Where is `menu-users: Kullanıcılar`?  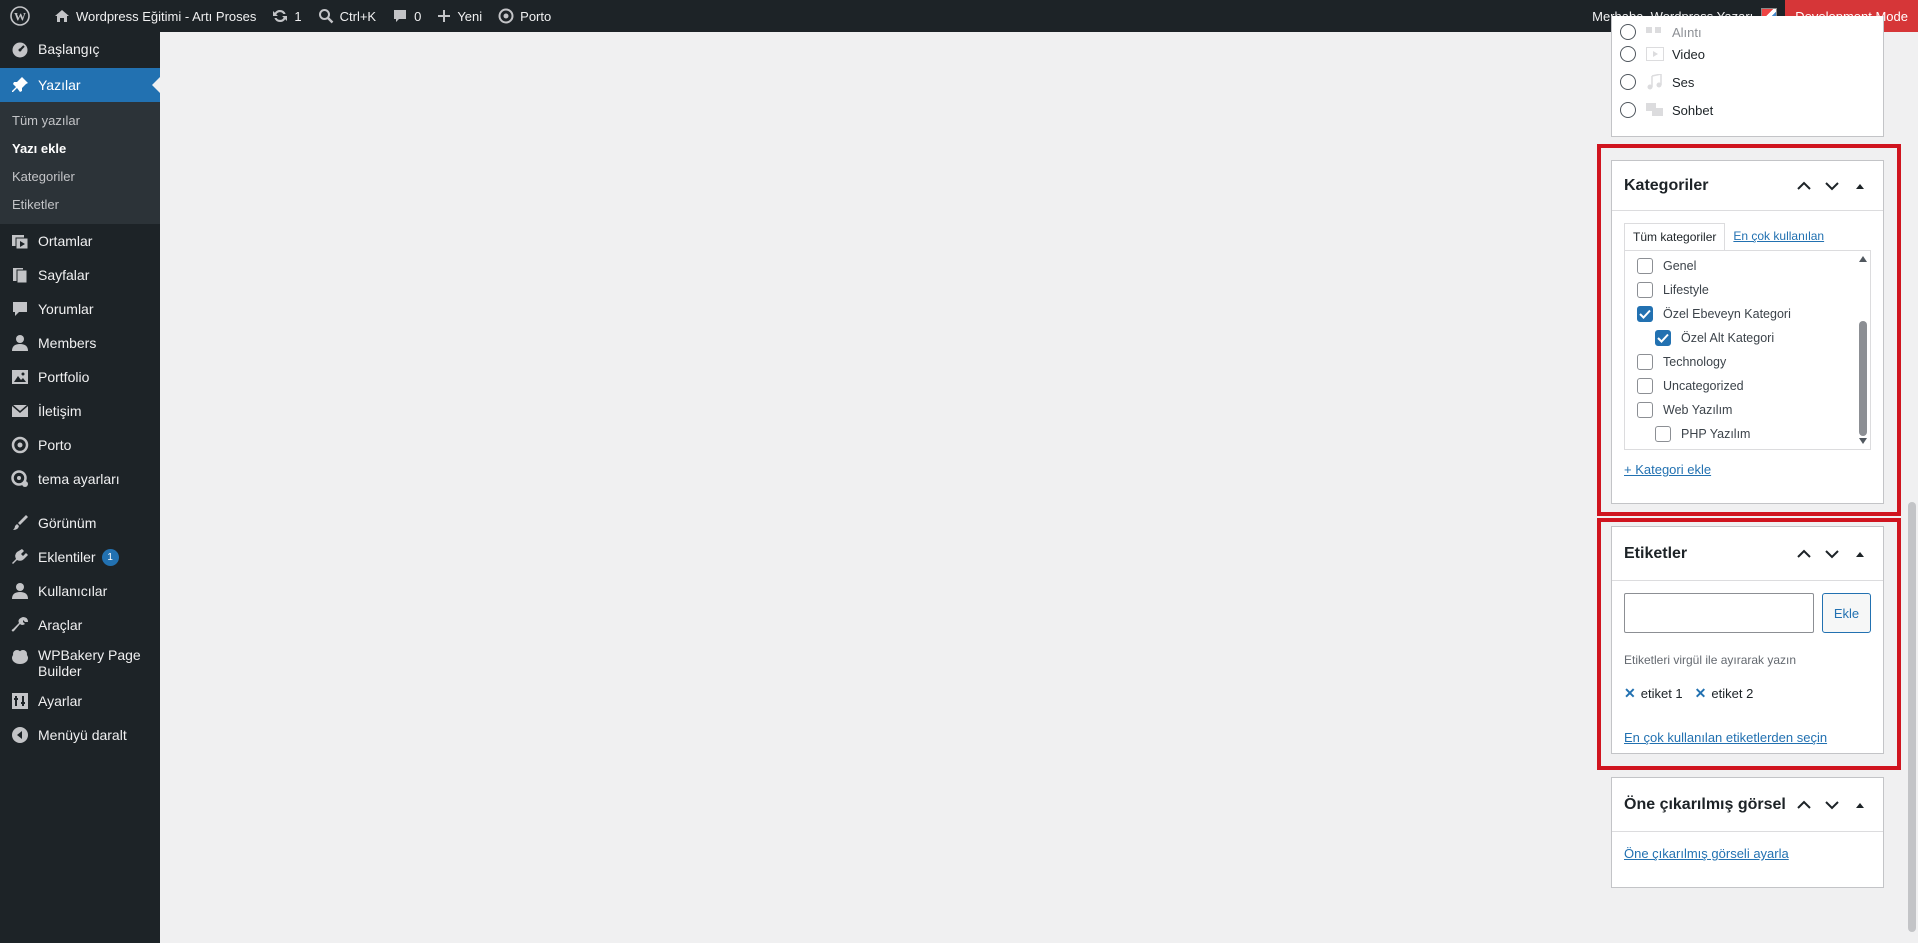
menu-users: Kullanıcılar is located at coordinates (80, 591).